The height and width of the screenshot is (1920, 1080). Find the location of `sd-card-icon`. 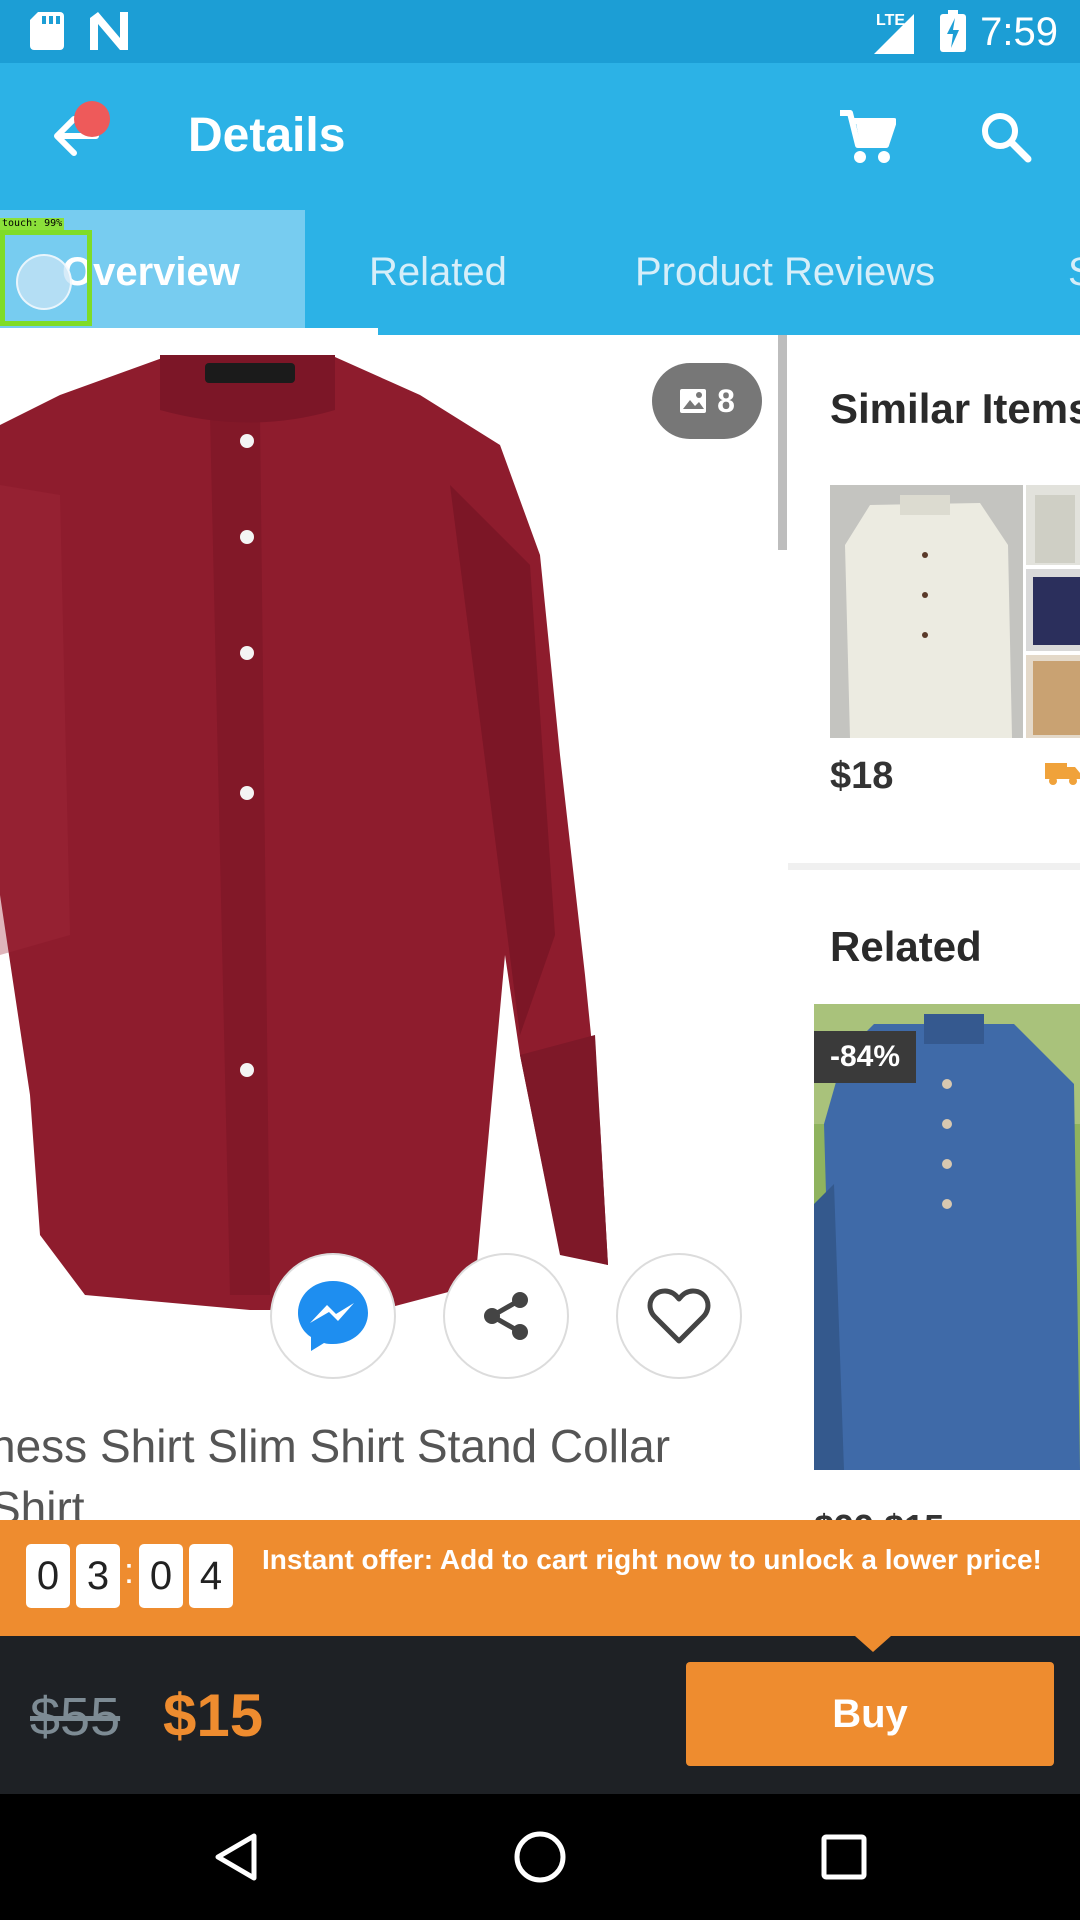

sd-card-icon is located at coordinates (47, 31).